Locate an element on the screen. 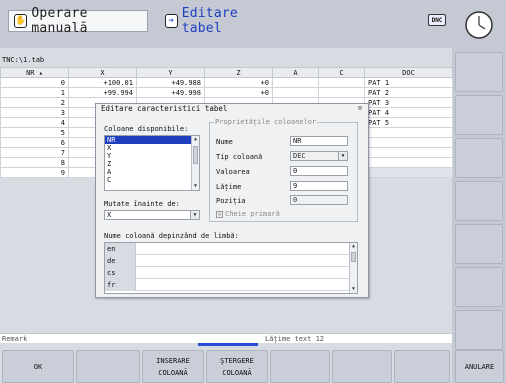 The width and height of the screenshot is (506, 383). table-cell: 5 is located at coordinates (34, 132).